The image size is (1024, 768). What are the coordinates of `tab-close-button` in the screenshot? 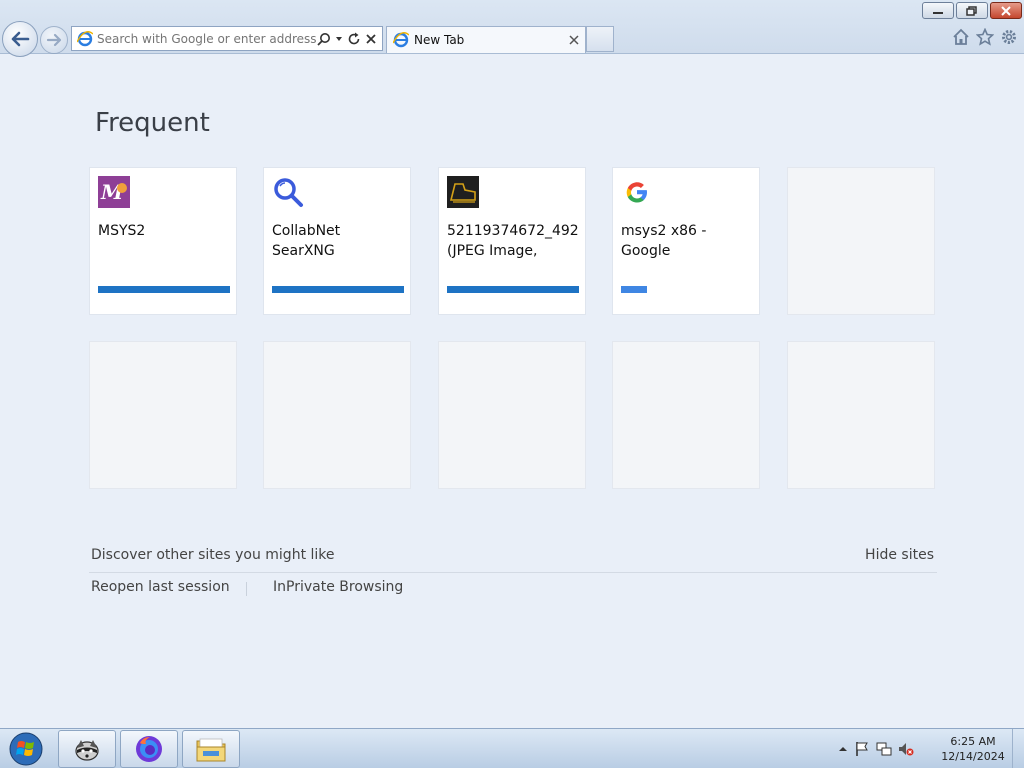 It's located at (574, 40).